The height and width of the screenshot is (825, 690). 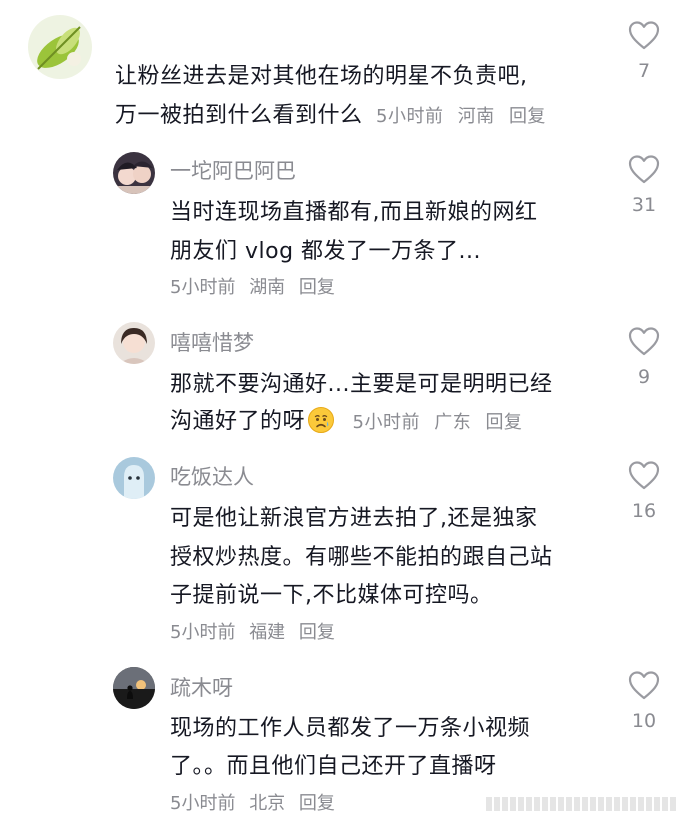 I want to click on comment-text-line: 那就不要沟通好...主要是可是明明已经, so click(x=361, y=384).